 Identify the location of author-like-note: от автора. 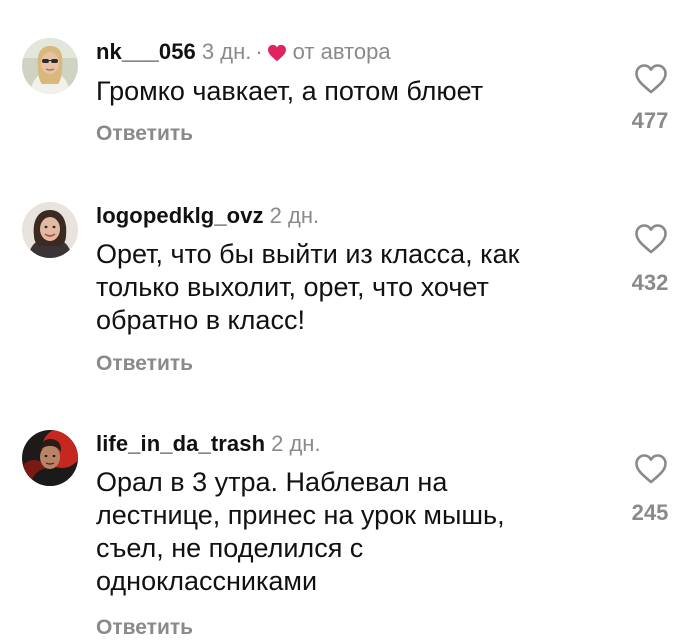
(341, 51).